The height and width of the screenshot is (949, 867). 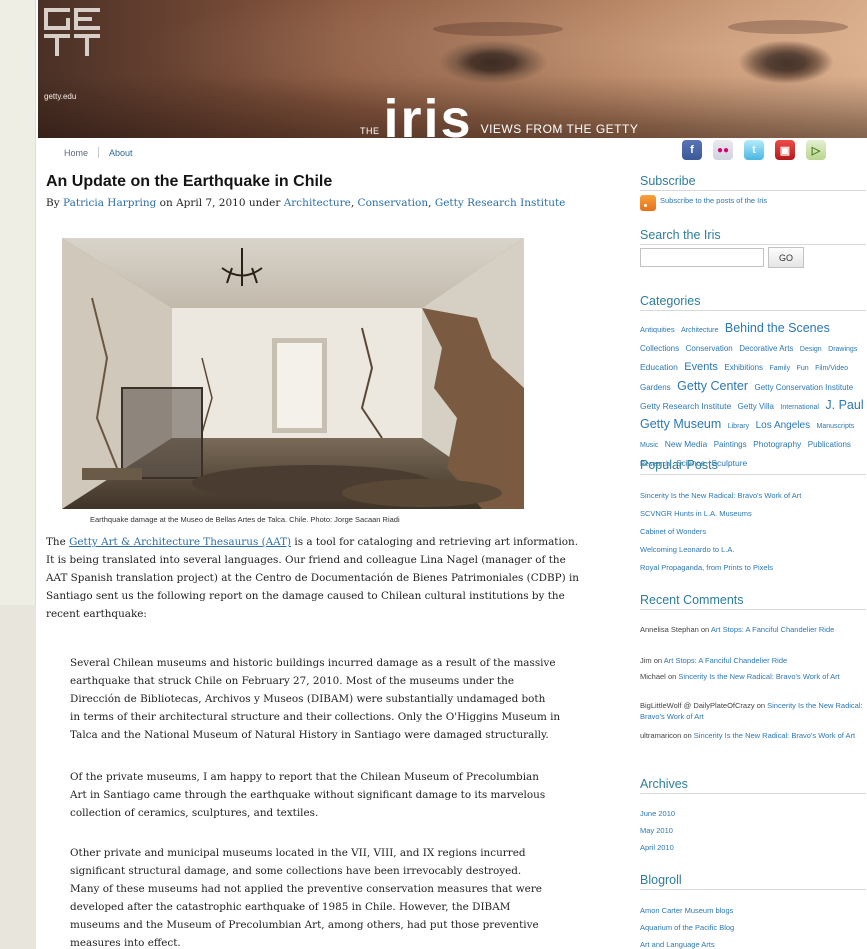 What do you see at coordinates (99, 152) in the screenshot?
I see `nav-divider` at bounding box center [99, 152].